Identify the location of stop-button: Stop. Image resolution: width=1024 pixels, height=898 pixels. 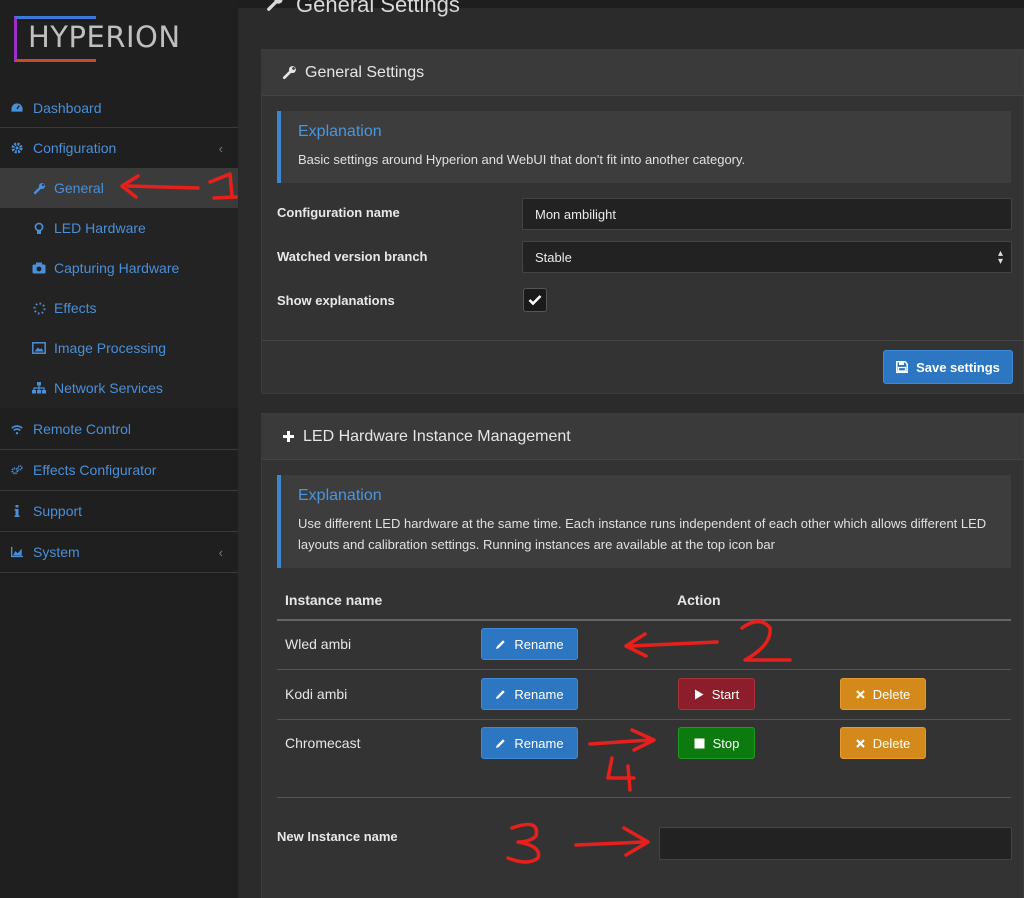
(716, 743).